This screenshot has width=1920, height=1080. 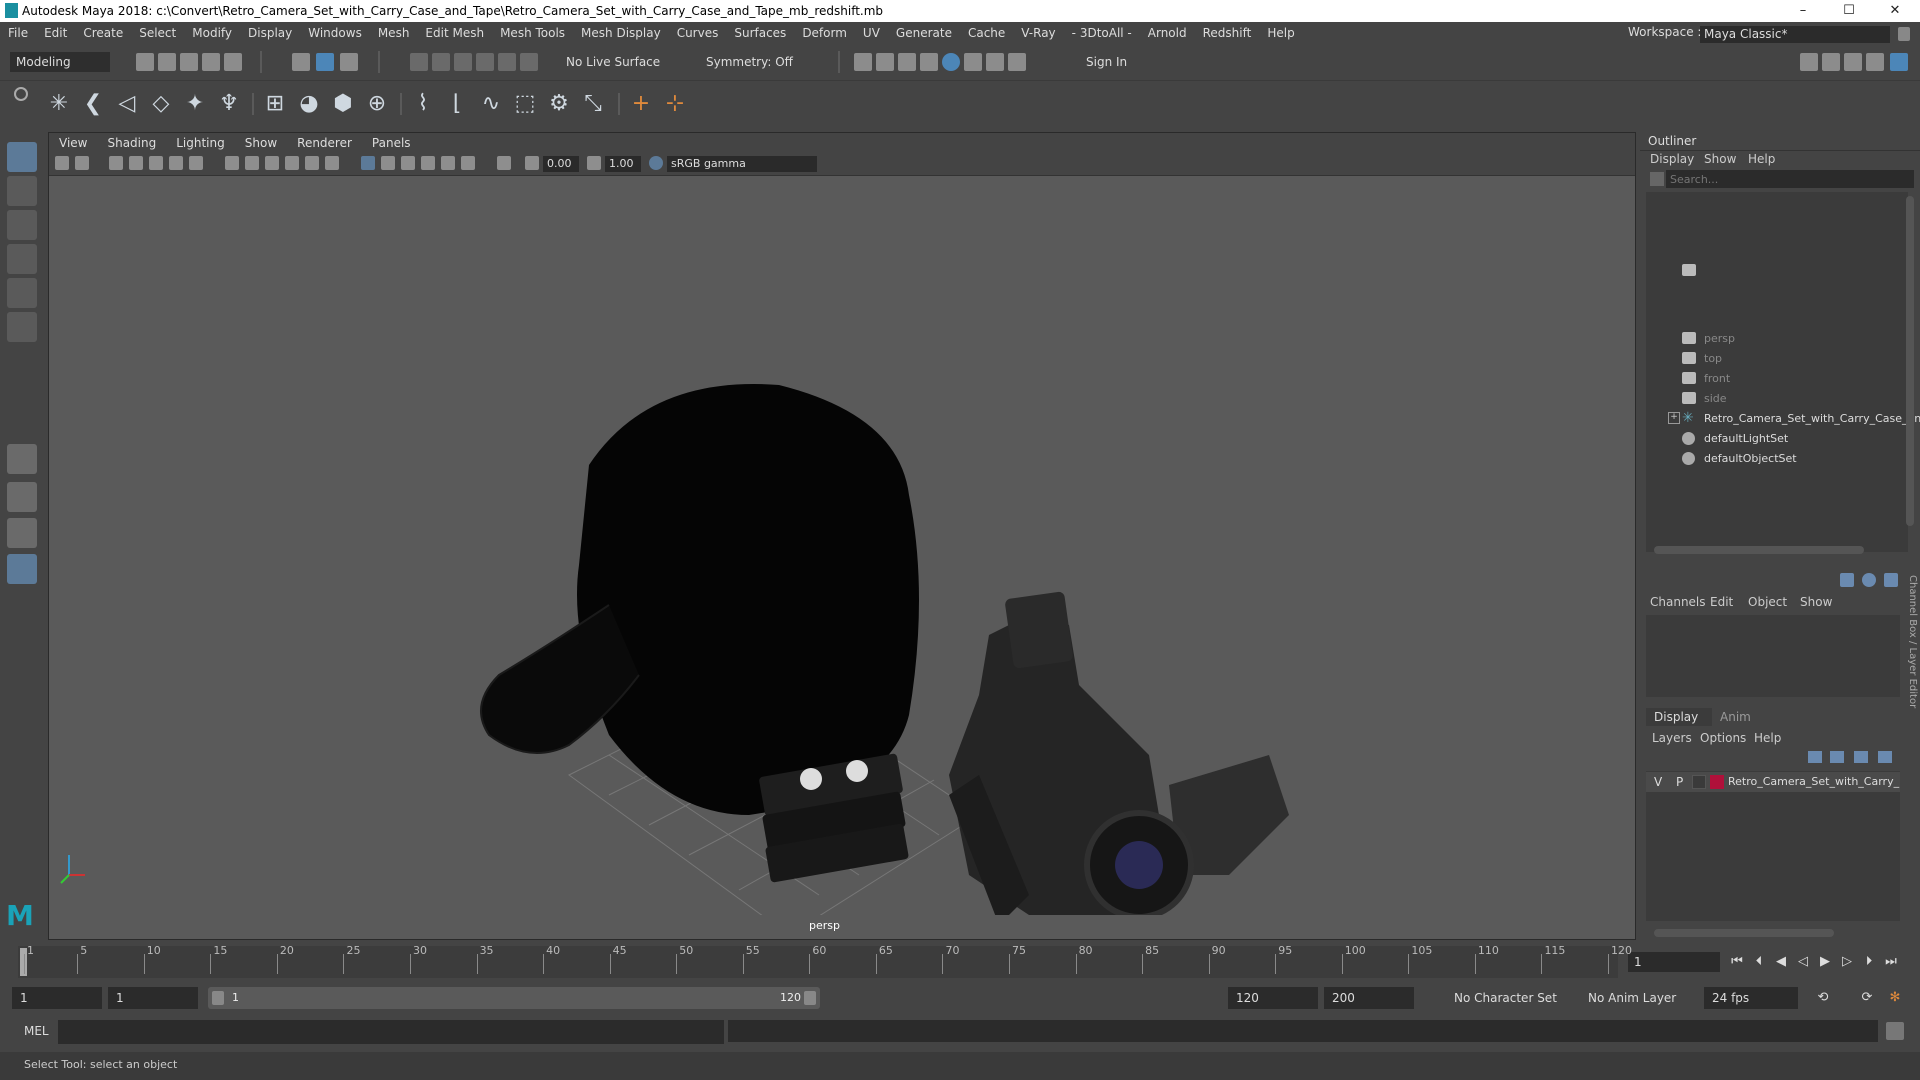 I want to click on image-plane-icon, so click(x=136, y=163).